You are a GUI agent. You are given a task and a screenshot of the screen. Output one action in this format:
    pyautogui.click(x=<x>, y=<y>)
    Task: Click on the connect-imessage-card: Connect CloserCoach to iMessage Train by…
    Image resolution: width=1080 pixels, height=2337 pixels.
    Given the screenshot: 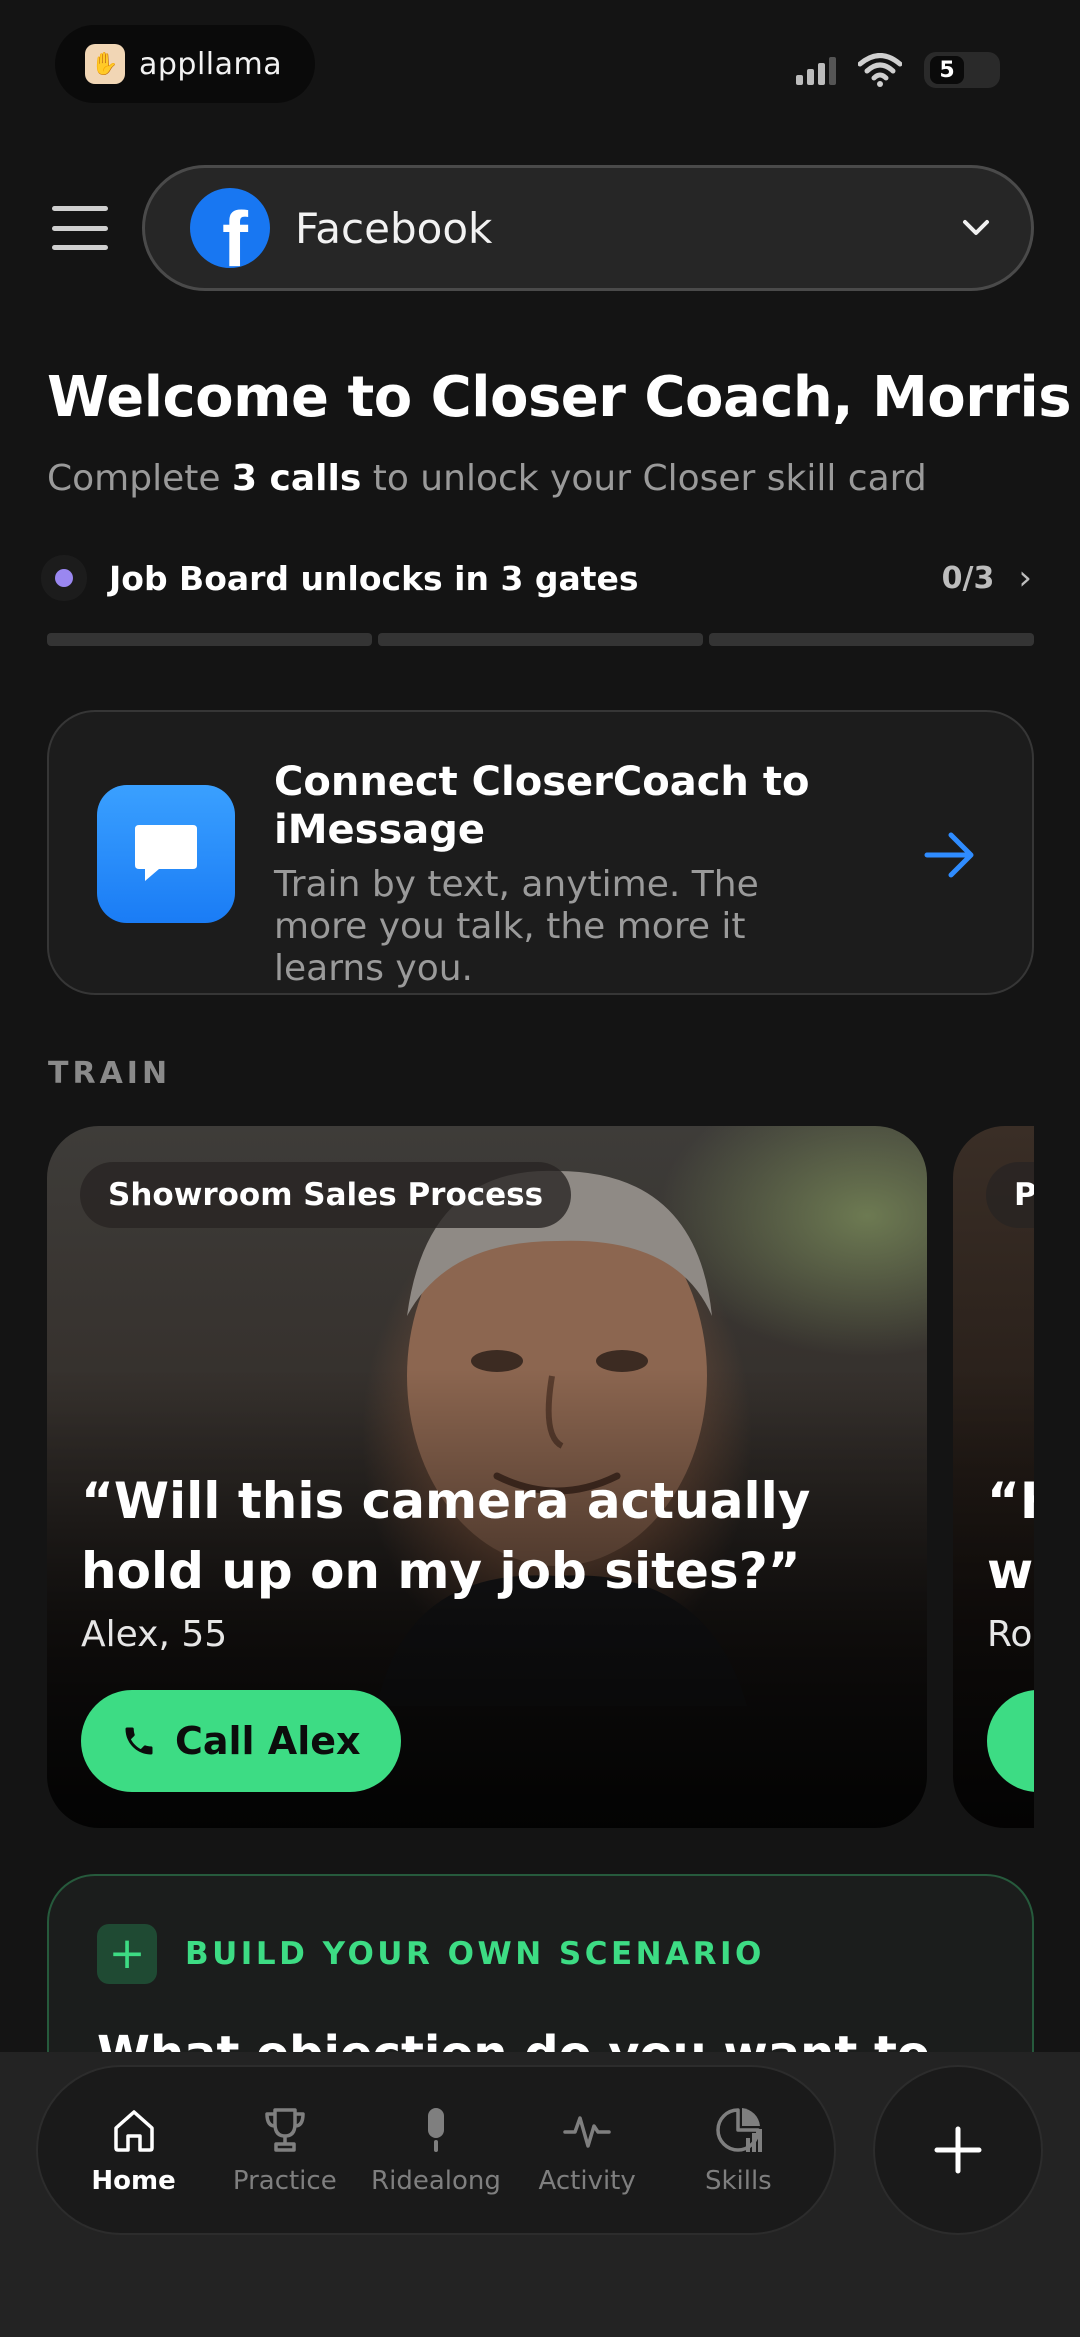 What is the action you would take?
    pyautogui.click(x=540, y=852)
    